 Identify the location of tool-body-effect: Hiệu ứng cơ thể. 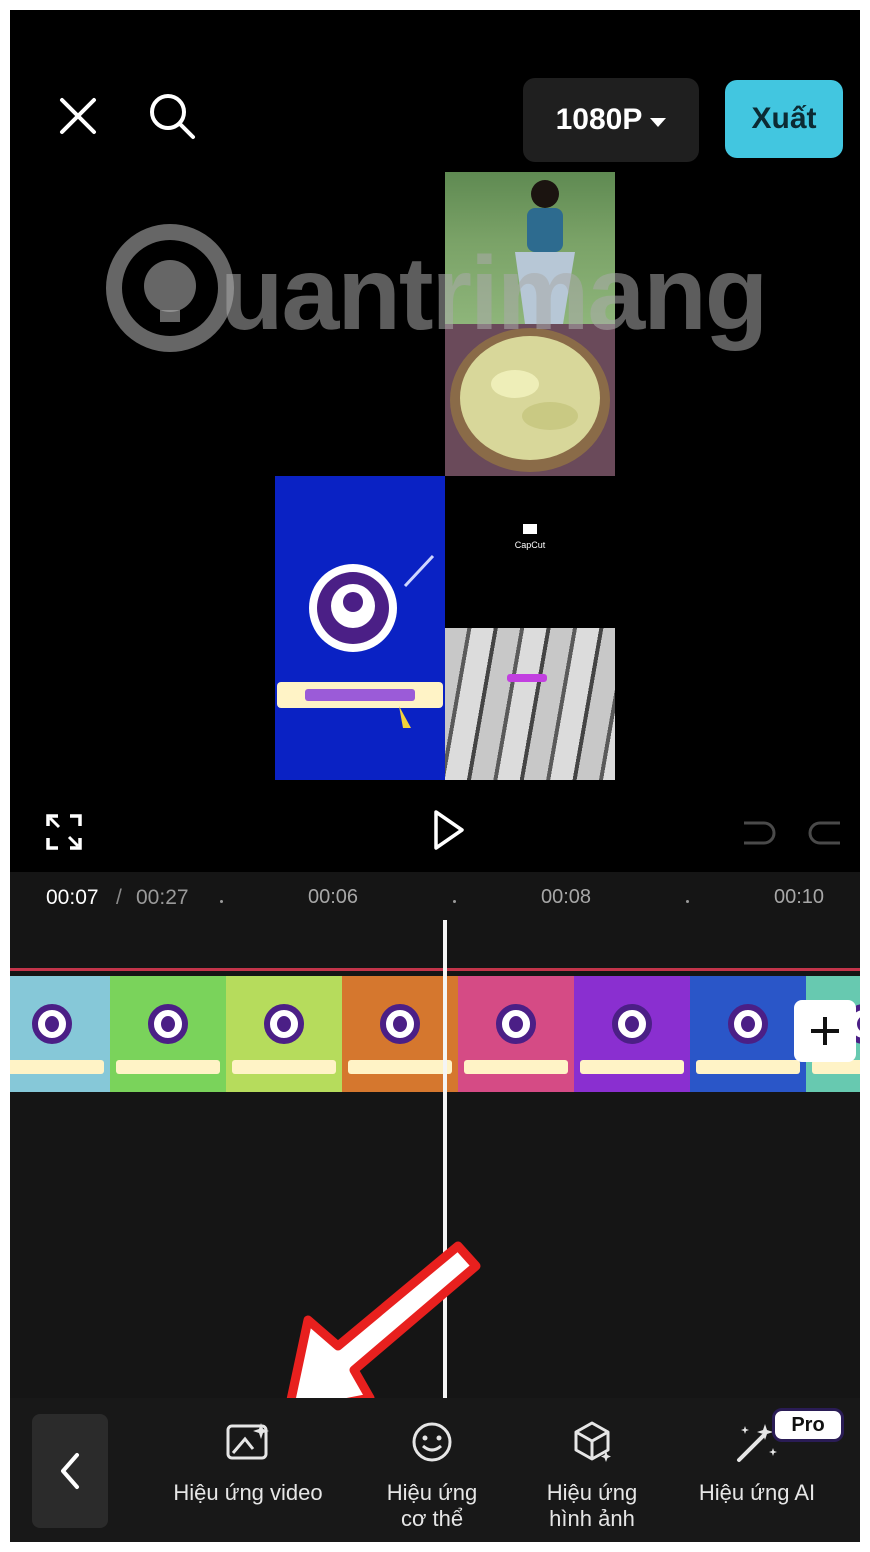
(432, 1474).